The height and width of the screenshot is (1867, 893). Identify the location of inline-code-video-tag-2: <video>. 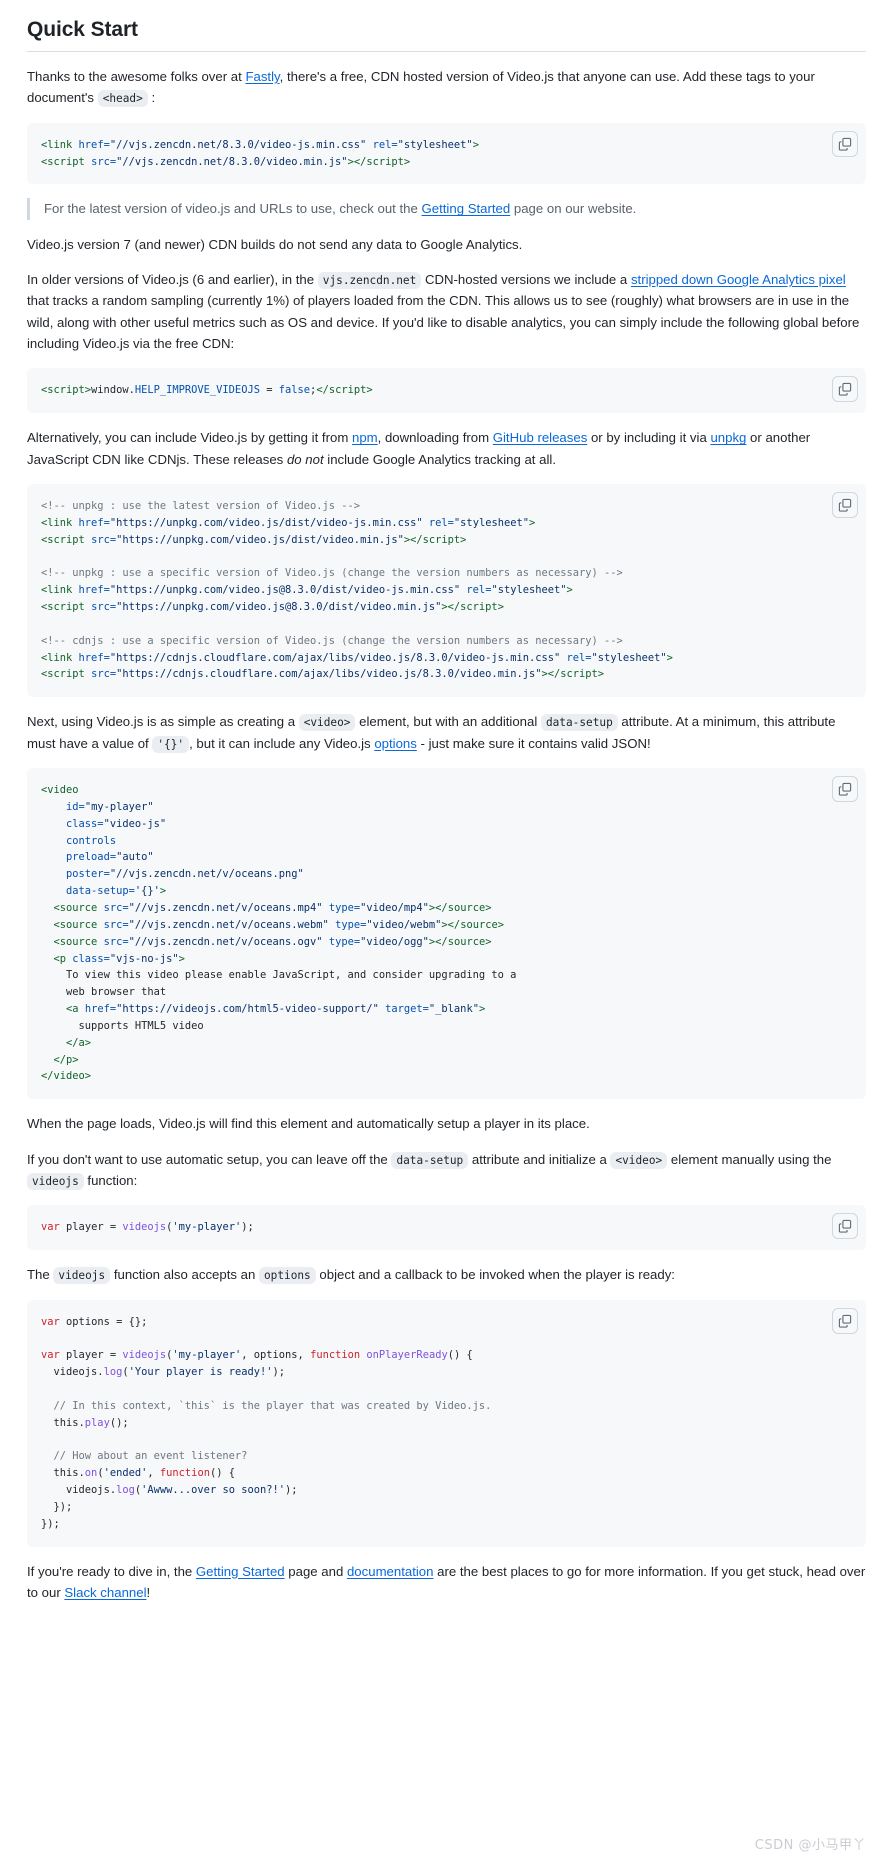
(639, 1160).